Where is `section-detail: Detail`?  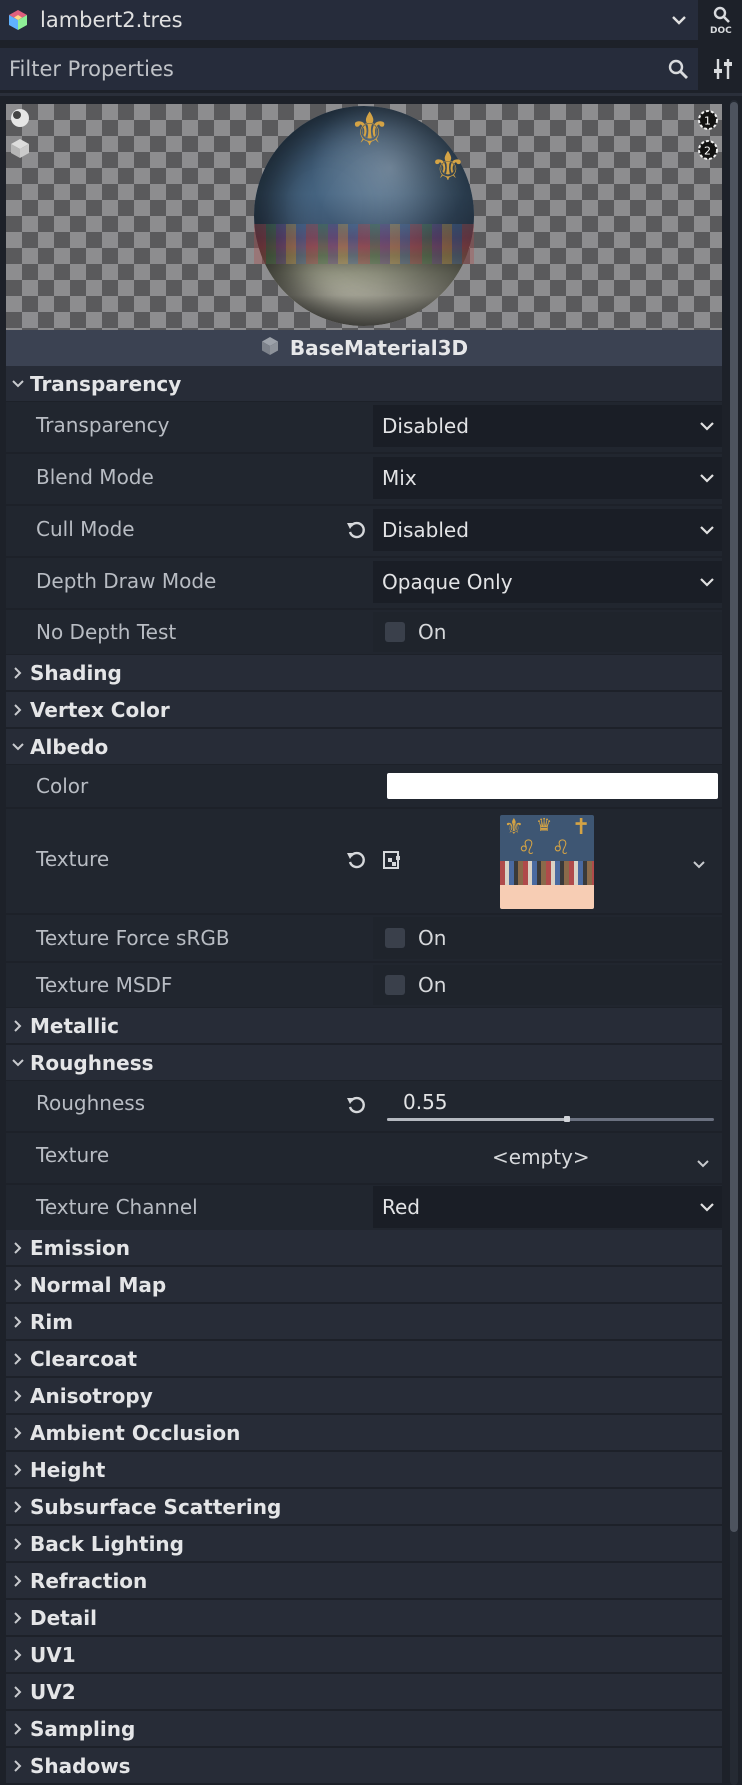 section-detail: Detail is located at coordinates (364, 1617).